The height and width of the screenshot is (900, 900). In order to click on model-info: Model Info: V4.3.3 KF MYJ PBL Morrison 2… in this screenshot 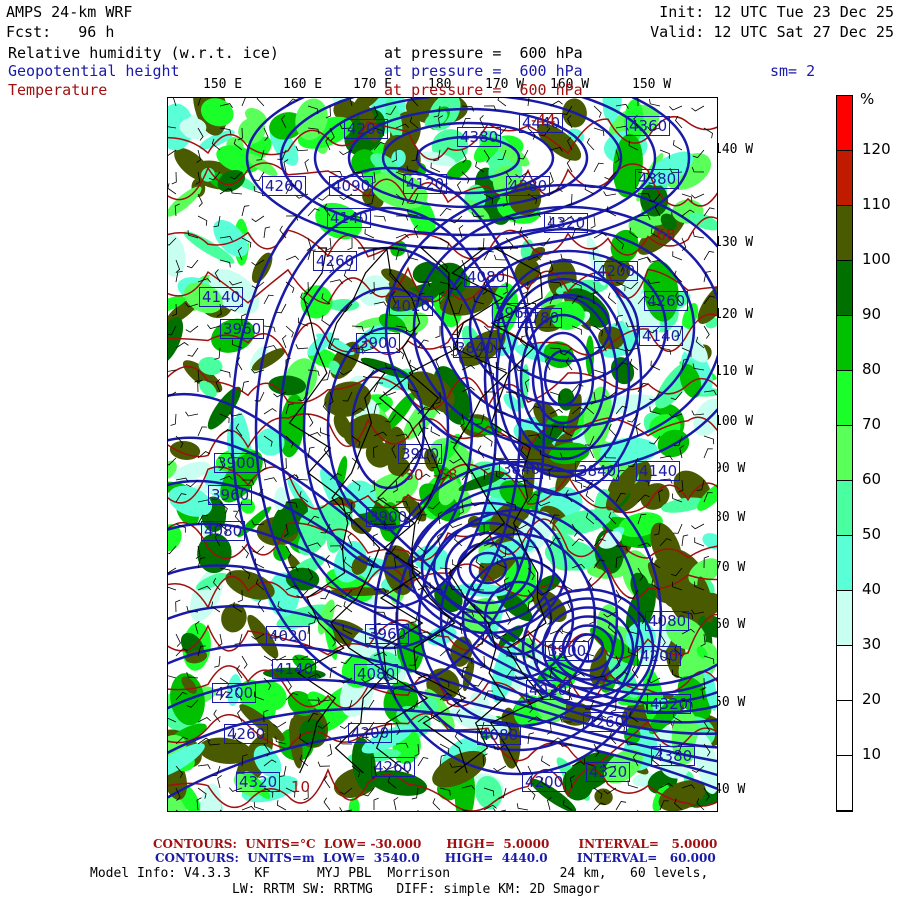, I will do `click(399, 873)`.